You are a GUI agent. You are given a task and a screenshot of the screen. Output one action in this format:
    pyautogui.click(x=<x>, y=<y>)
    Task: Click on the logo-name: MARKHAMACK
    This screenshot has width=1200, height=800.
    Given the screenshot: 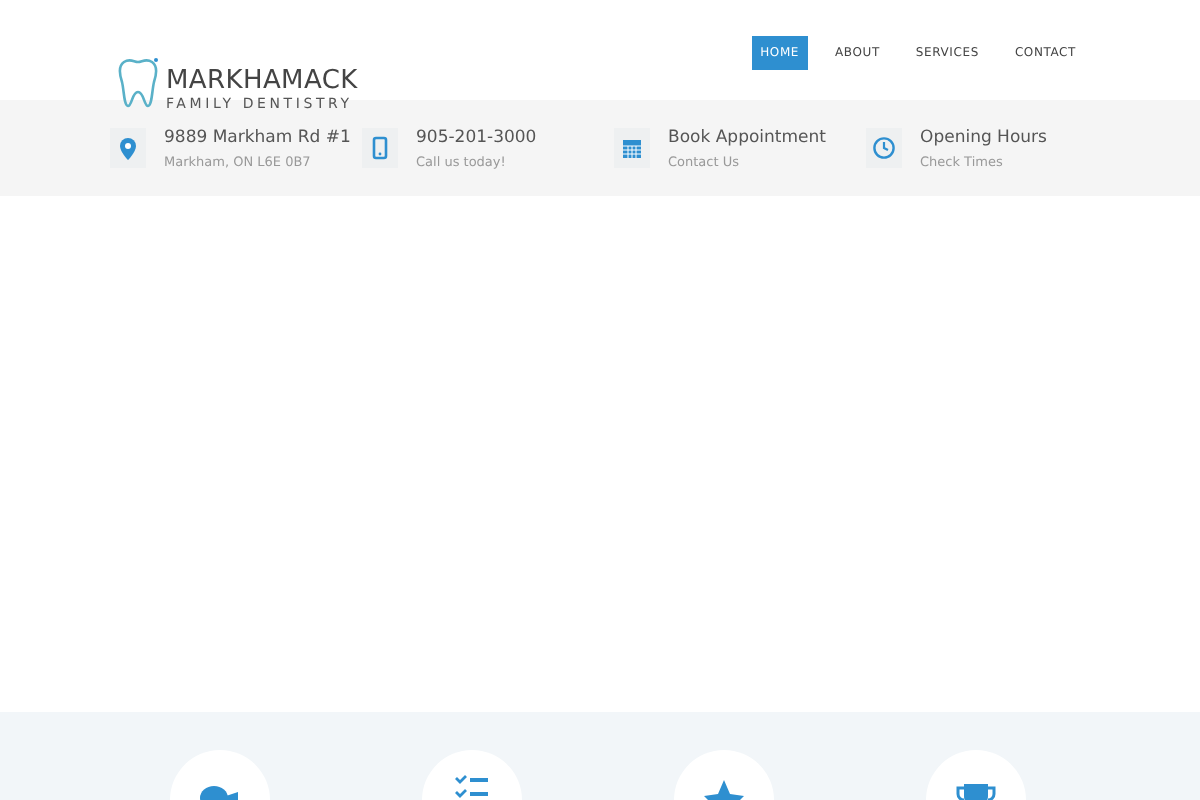 What is the action you would take?
    pyautogui.click(x=262, y=81)
    